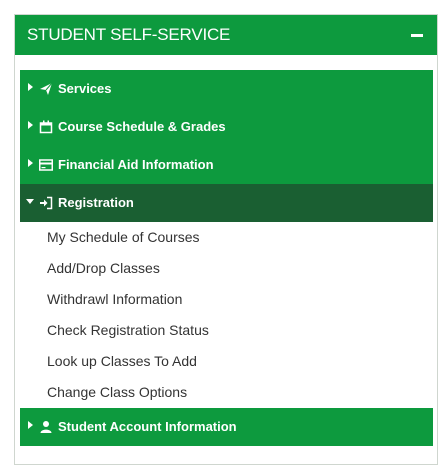  I want to click on submenu-item-add-drop-classes: Add/Drop Classes, so click(226, 268).